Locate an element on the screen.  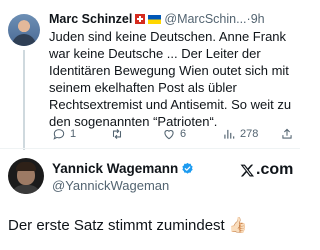
thread-connector-line is located at coordinates (24, 100).